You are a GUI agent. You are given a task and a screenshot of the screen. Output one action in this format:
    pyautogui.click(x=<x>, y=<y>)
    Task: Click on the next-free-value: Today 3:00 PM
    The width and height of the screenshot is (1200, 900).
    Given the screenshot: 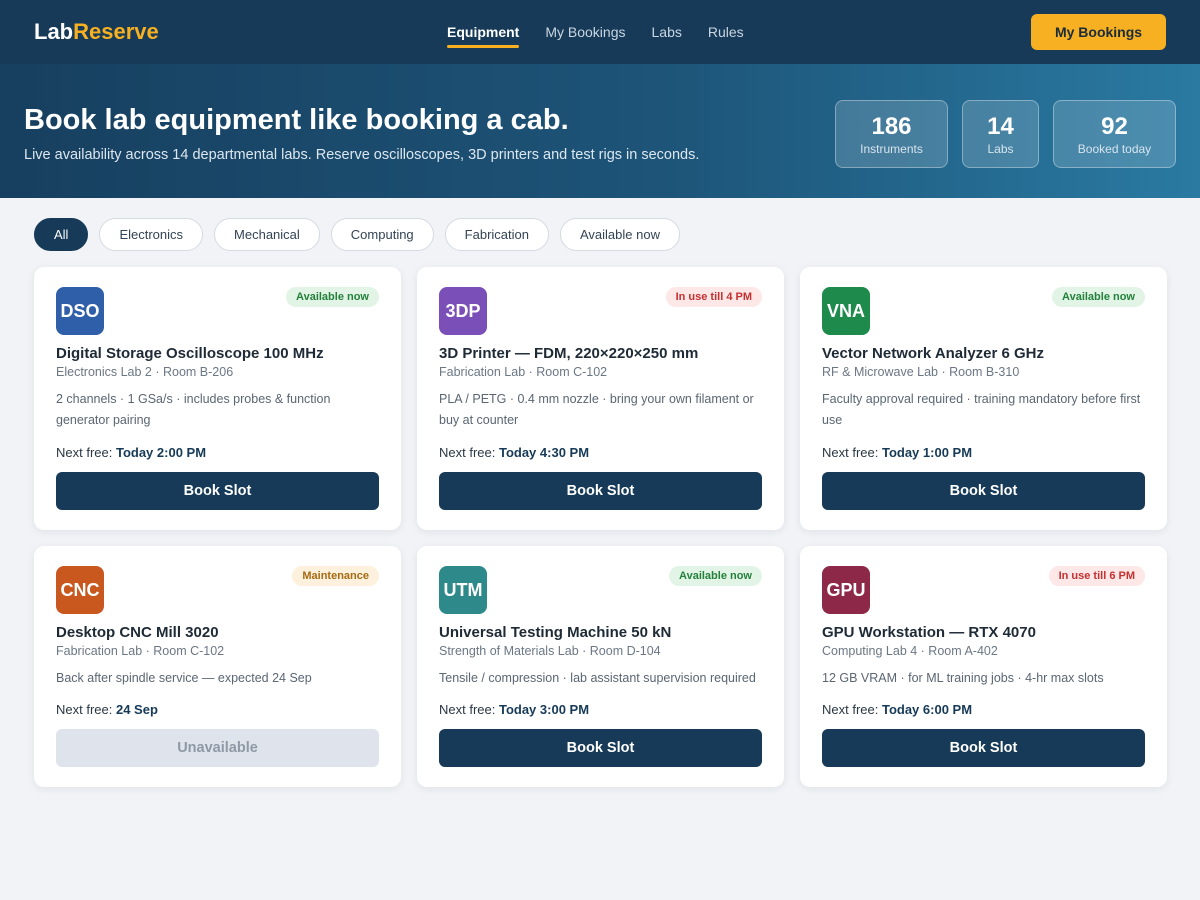 What is the action you would take?
    pyautogui.click(x=544, y=709)
    